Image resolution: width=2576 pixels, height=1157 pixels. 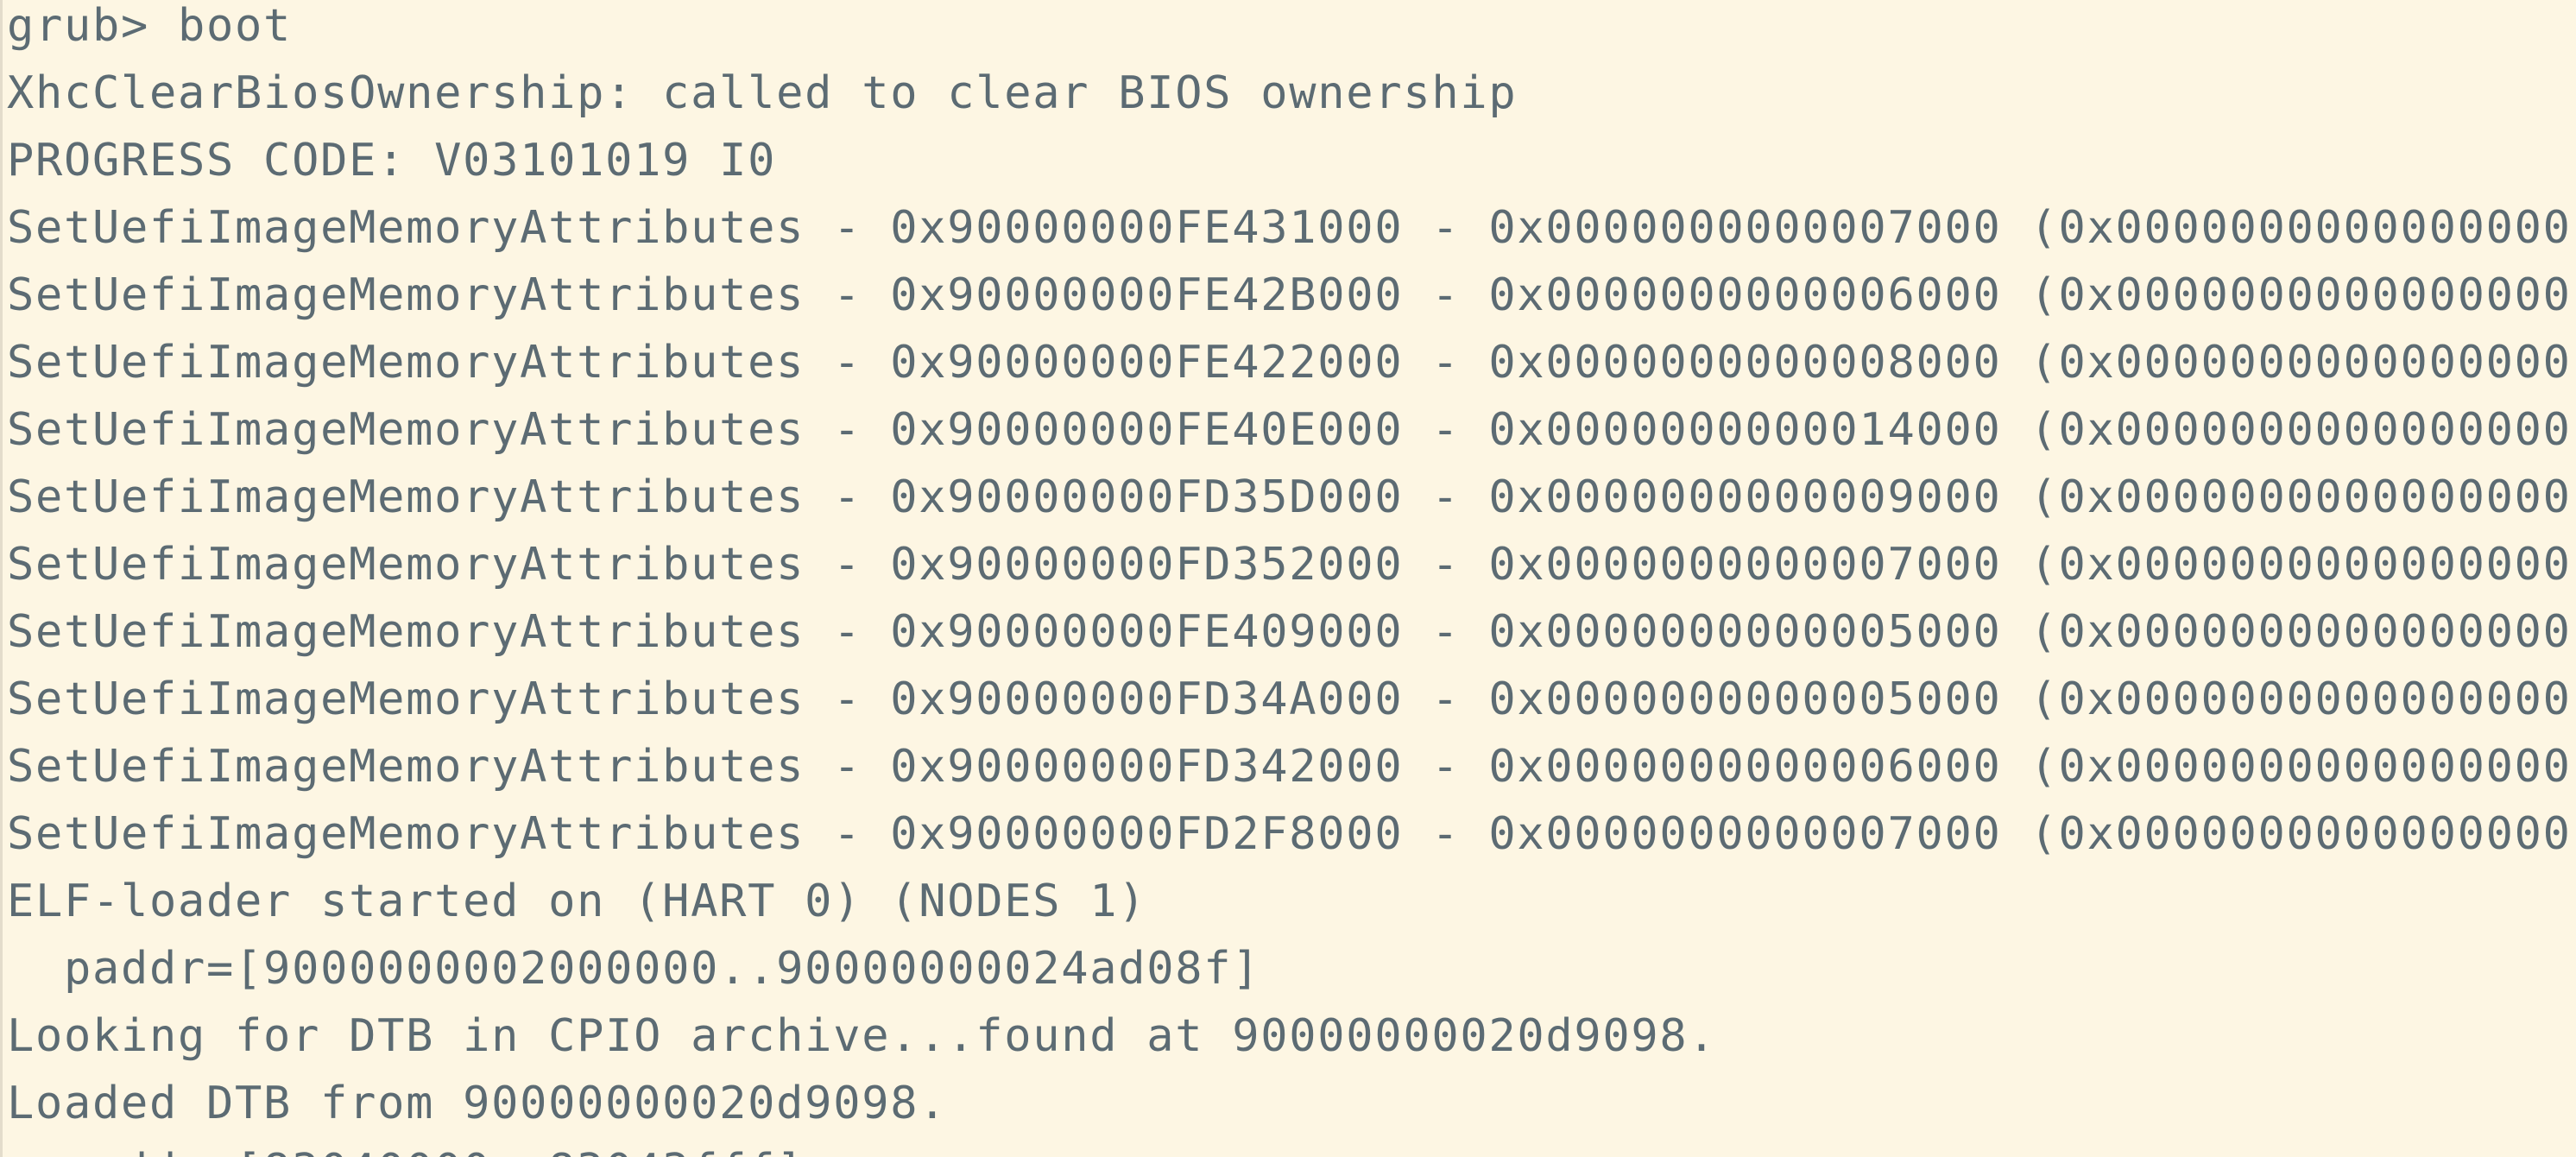 What do you see at coordinates (1, 578) in the screenshot?
I see `left-border` at bounding box center [1, 578].